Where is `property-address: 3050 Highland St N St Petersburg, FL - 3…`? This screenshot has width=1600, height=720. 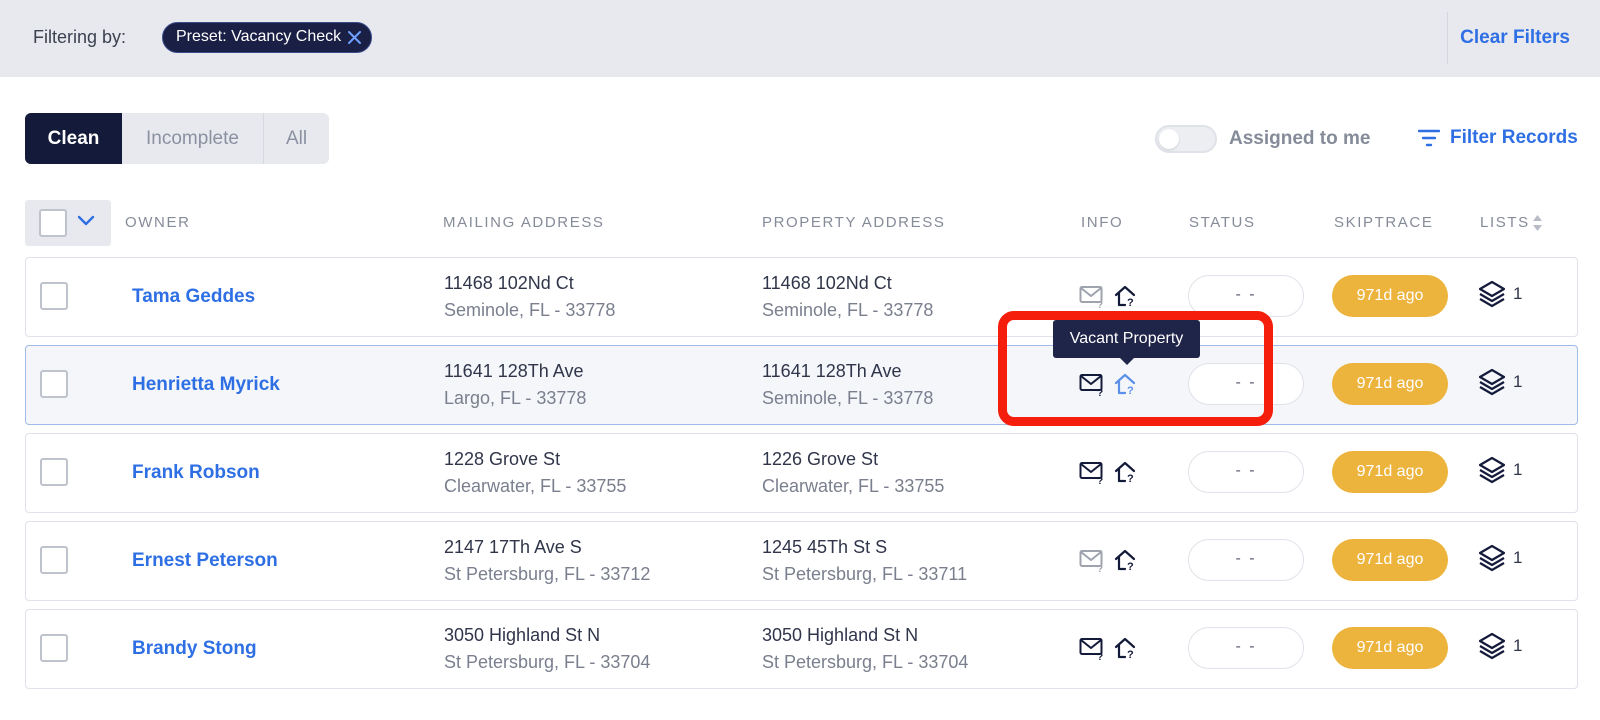
property-address: 3050 Highland St N St Petersburg, FL - 3… is located at coordinates (865, 649).